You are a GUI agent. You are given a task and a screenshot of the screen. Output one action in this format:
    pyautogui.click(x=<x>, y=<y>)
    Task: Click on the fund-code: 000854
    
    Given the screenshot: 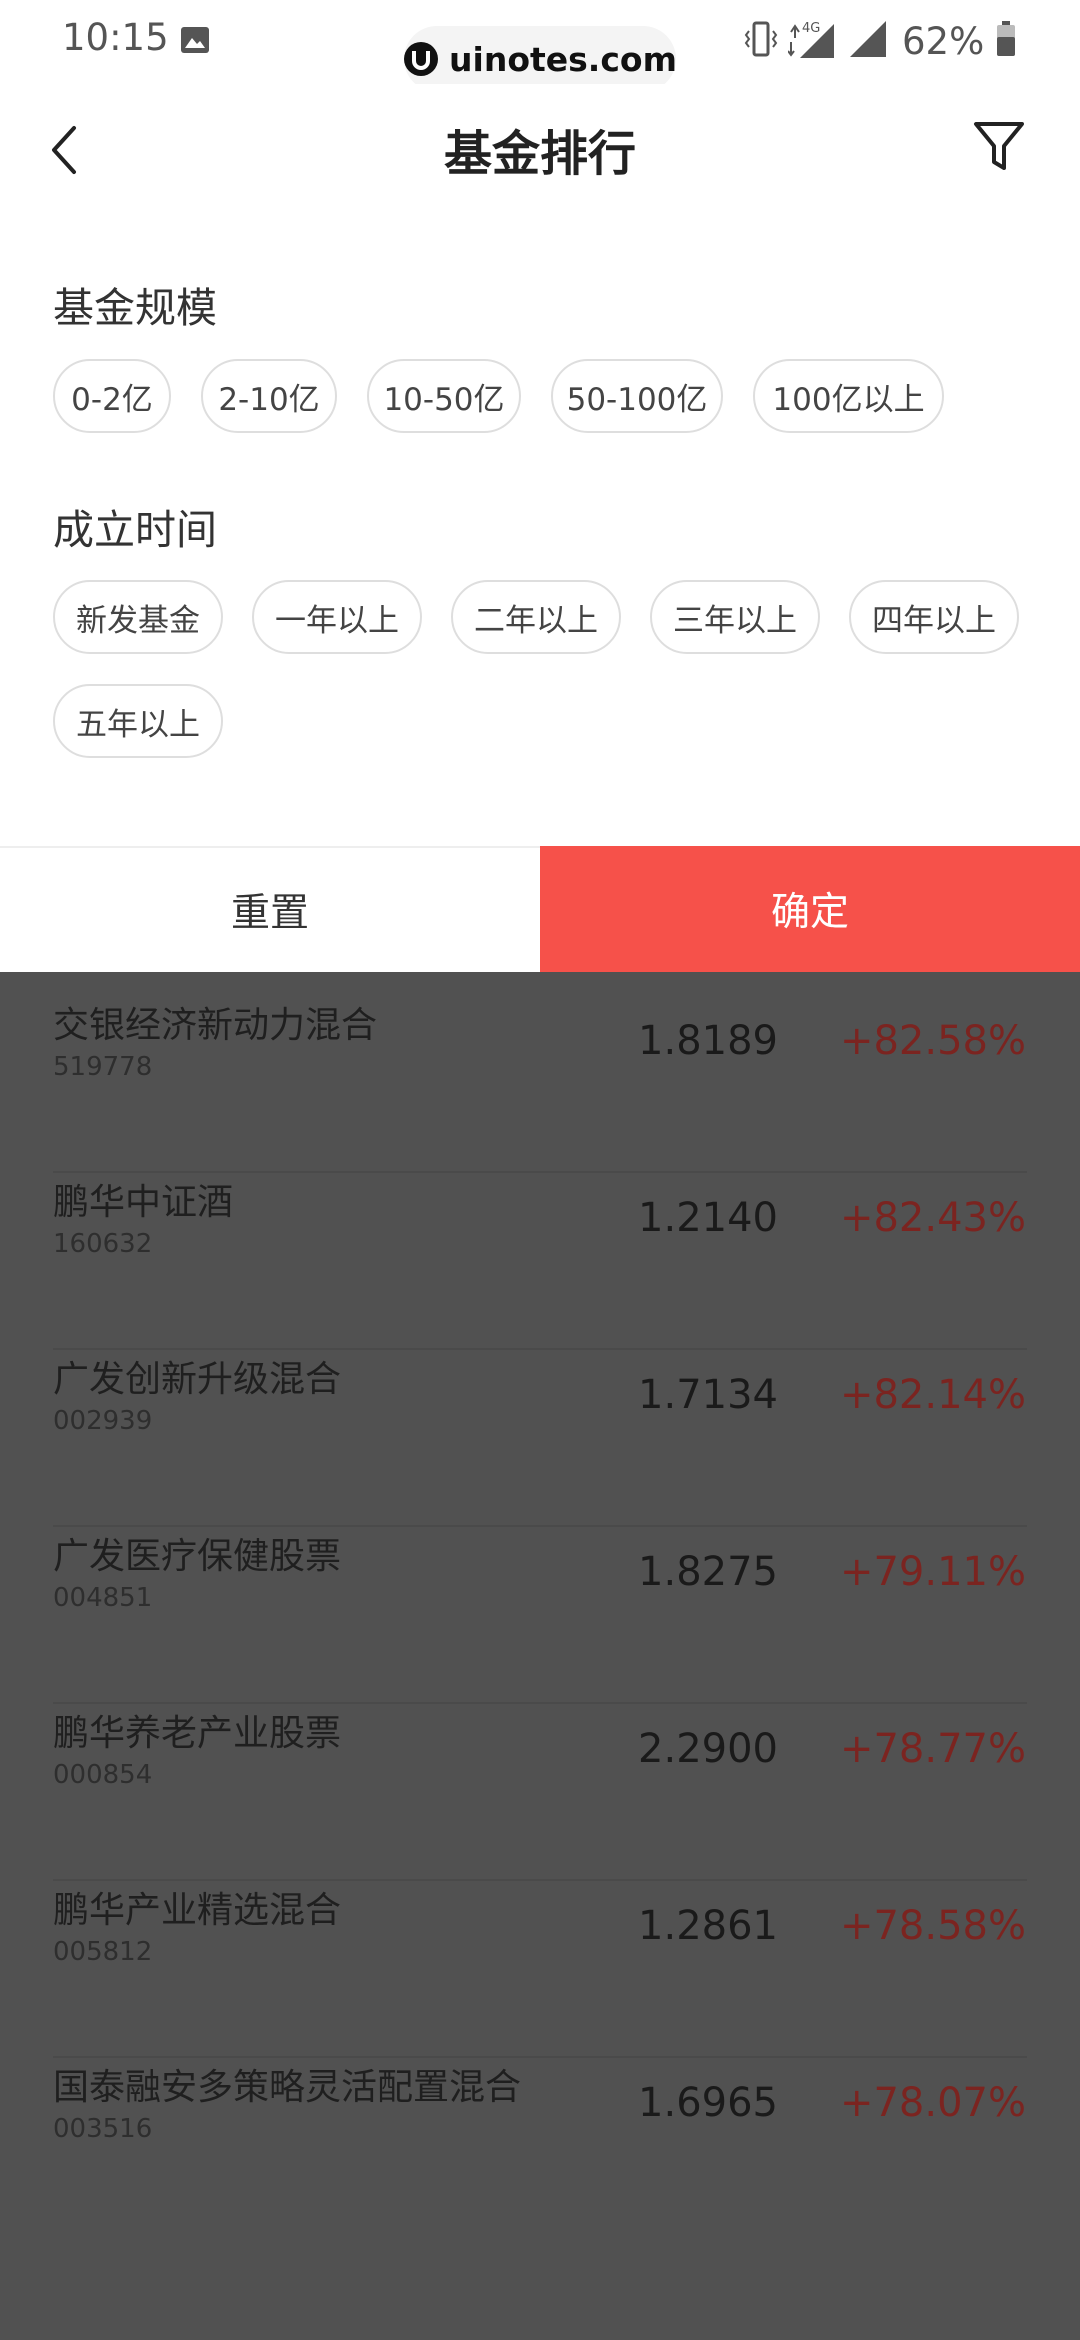 What is the action you would take?
    pyautogui.click(x=103, y=1775)
    